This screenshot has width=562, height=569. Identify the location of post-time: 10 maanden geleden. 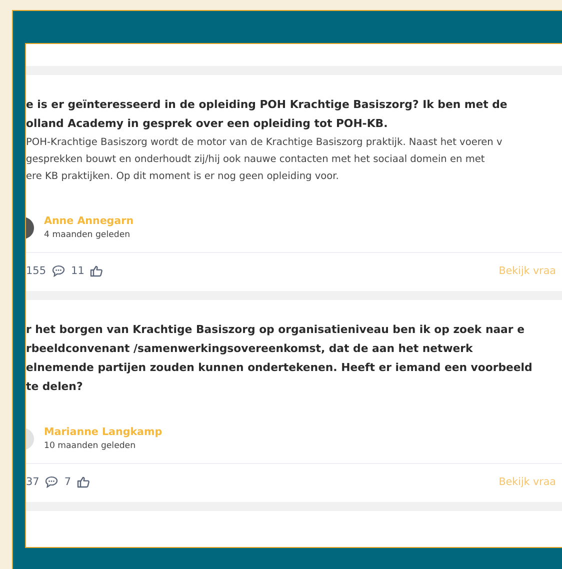
(90, 446).